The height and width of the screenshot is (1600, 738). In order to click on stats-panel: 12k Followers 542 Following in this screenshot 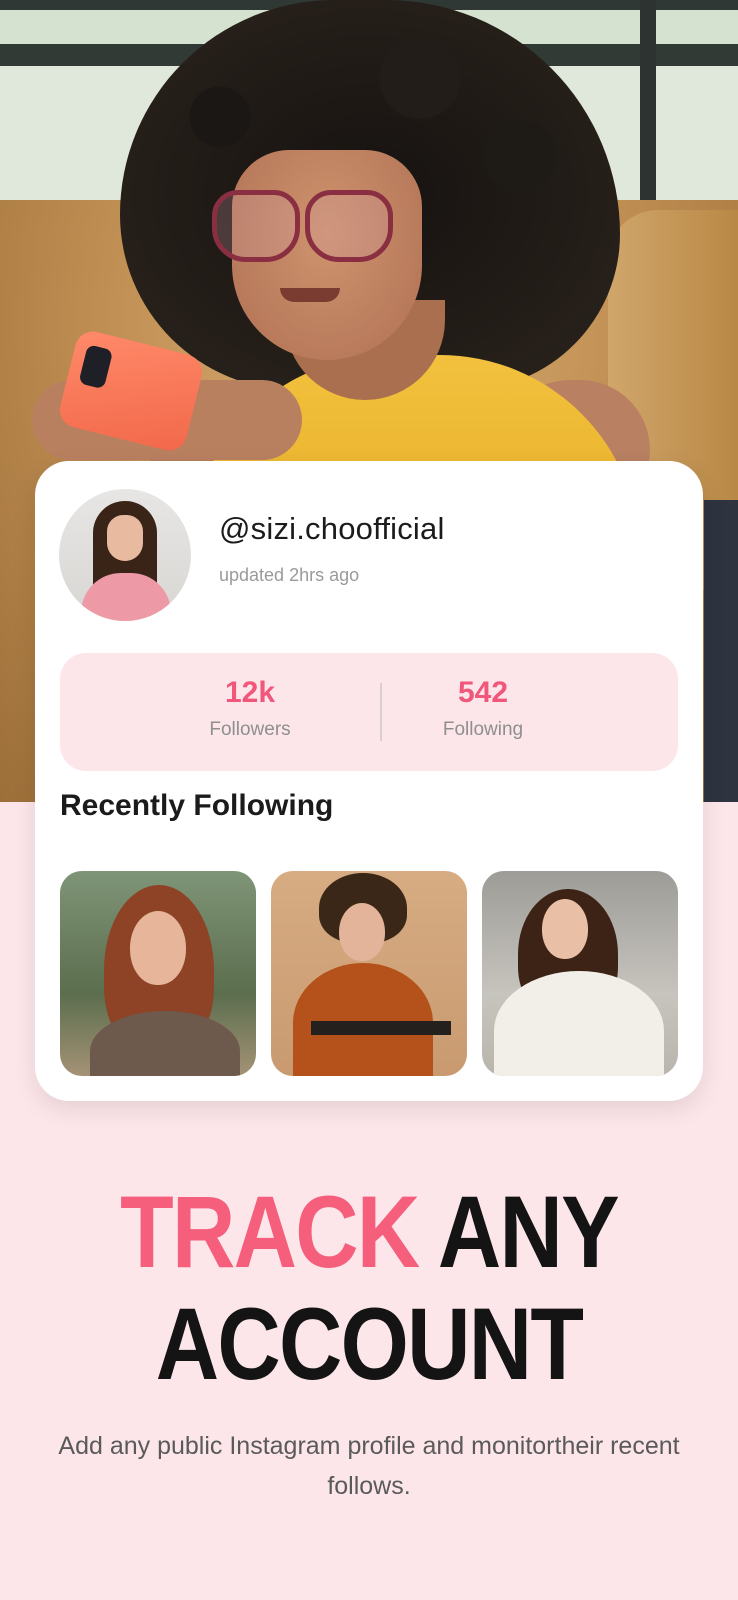, I will do `click(369, 712)`.